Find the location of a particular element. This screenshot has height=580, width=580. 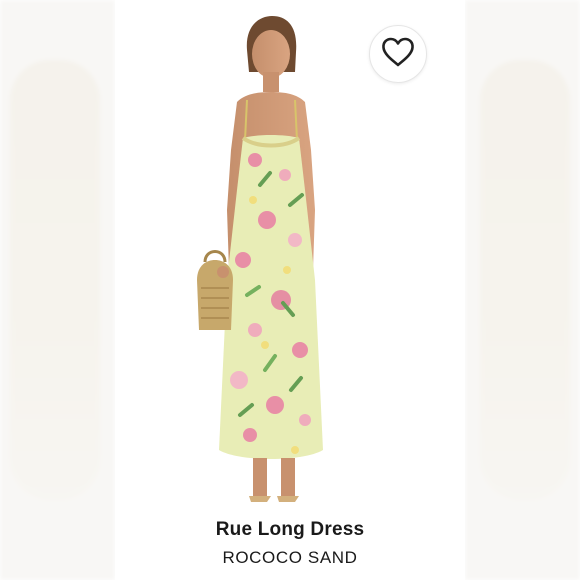

product-title: Rue Long Dress is located at coordinates (290, 530).